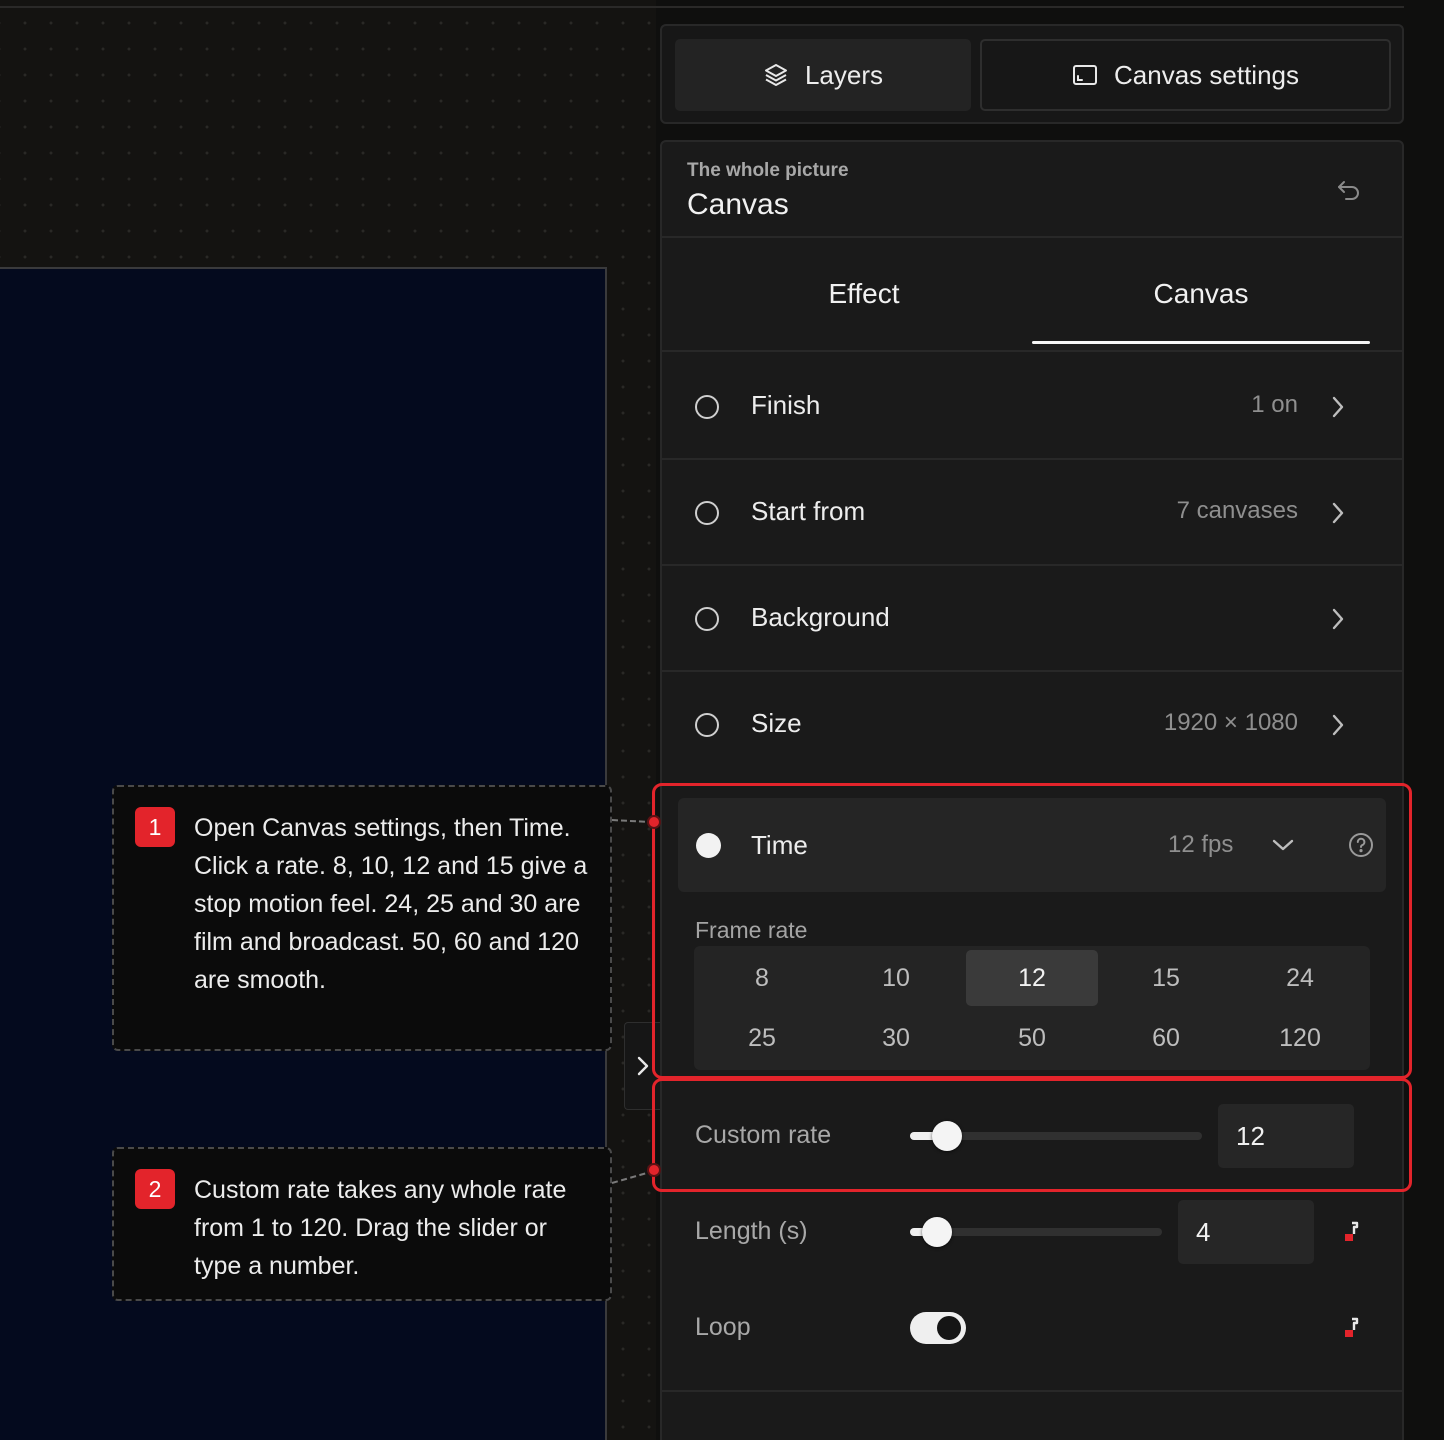 This screenshot has height=1440, width=1444. What do you see at coordinates (1032, 619) in the screenshot?
I see `setting-row-background: Background` at bounding box center [1032, 619].